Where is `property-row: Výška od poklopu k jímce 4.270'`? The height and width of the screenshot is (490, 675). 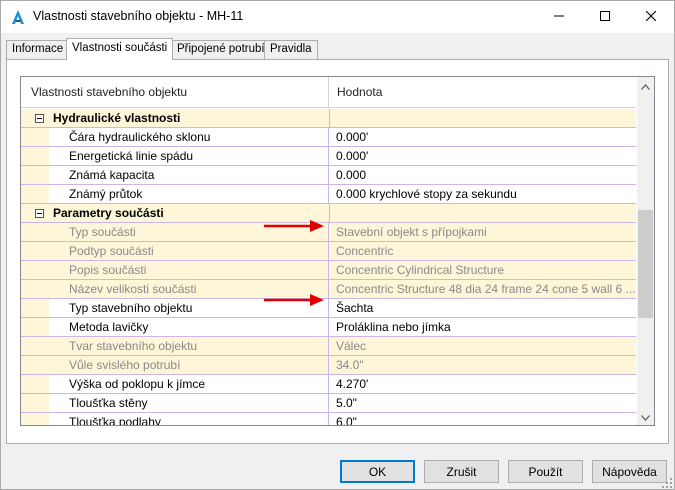 property-row: Výška od poklopu k jímce 4.270' is located at coordinates (328, 384).